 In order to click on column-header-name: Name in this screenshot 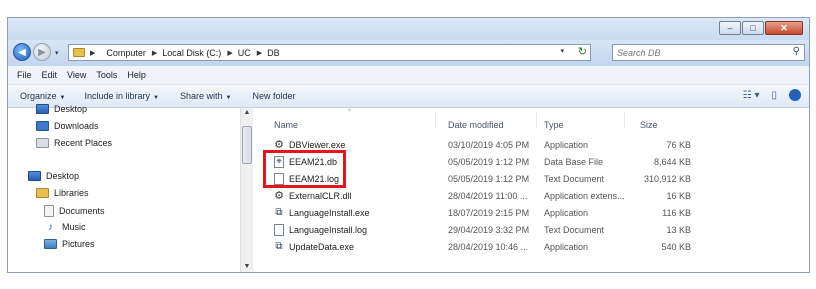, I will do `click(354, 119)`.